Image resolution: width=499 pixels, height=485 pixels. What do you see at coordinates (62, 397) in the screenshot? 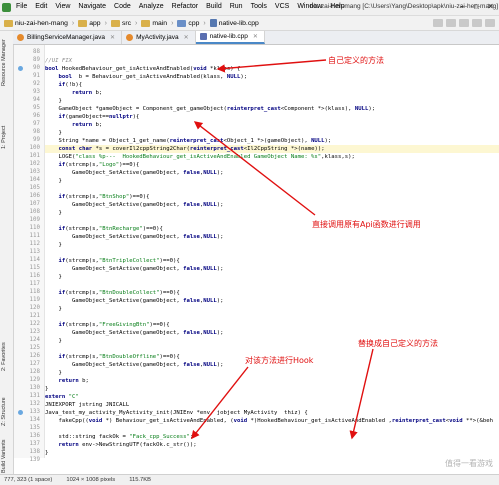
I see `code-line: extern "C"` at bounding box center [62, 397].